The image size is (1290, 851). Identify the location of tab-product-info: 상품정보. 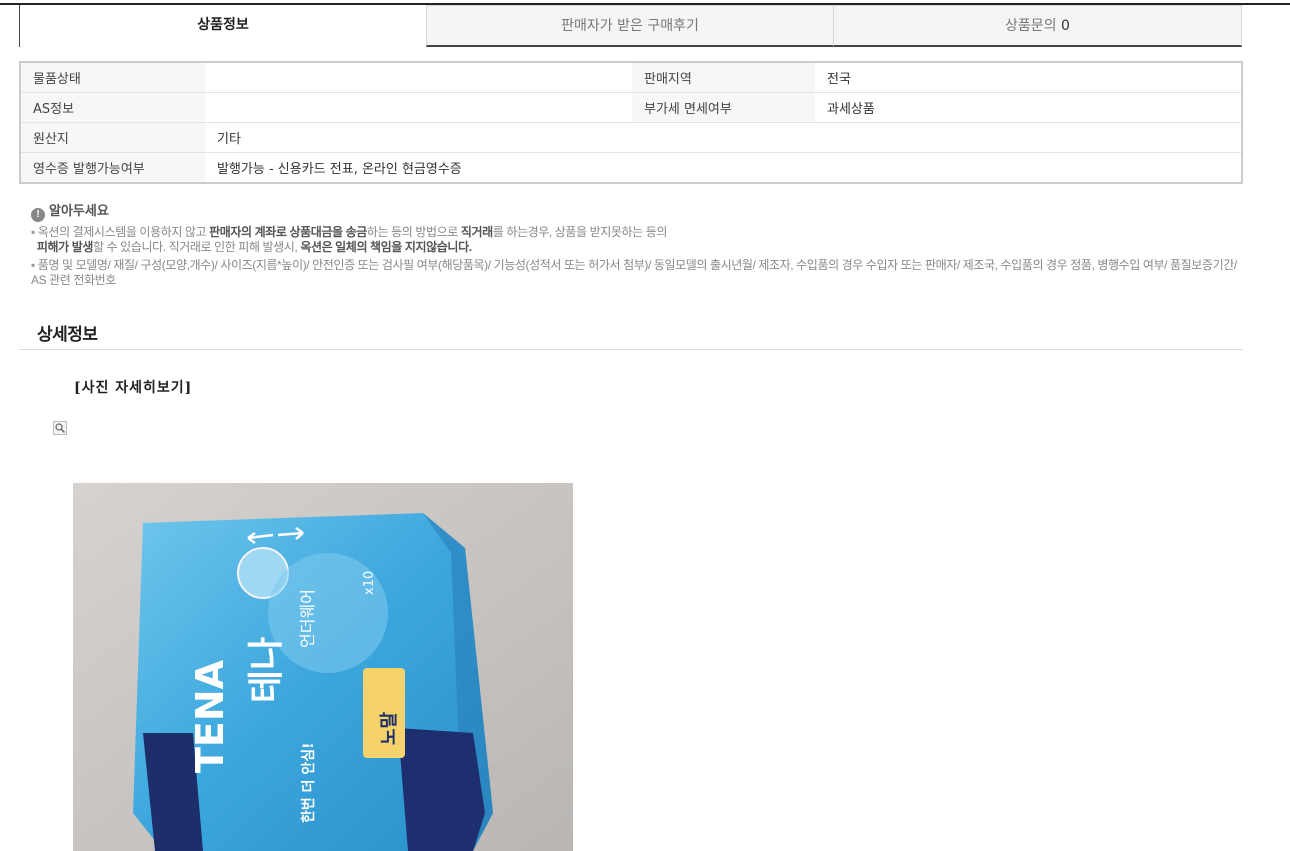
(223, 26).